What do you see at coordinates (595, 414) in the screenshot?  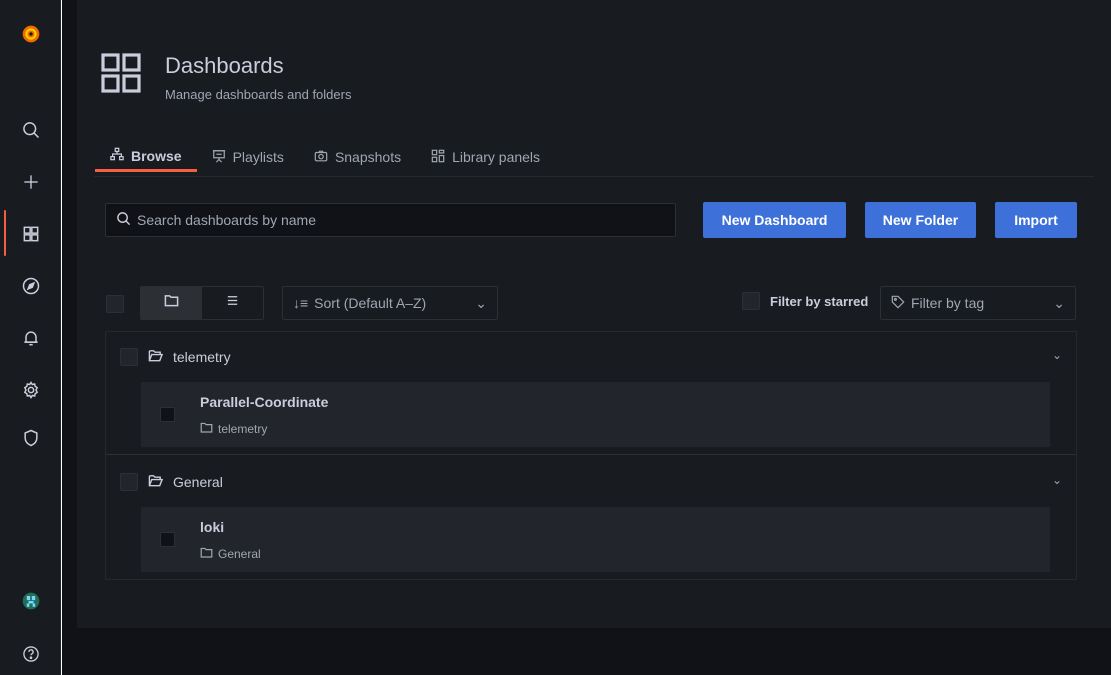 I see `dashboard-item: Parallel-Coordinate telemetry` at bounding box center [595, 414].